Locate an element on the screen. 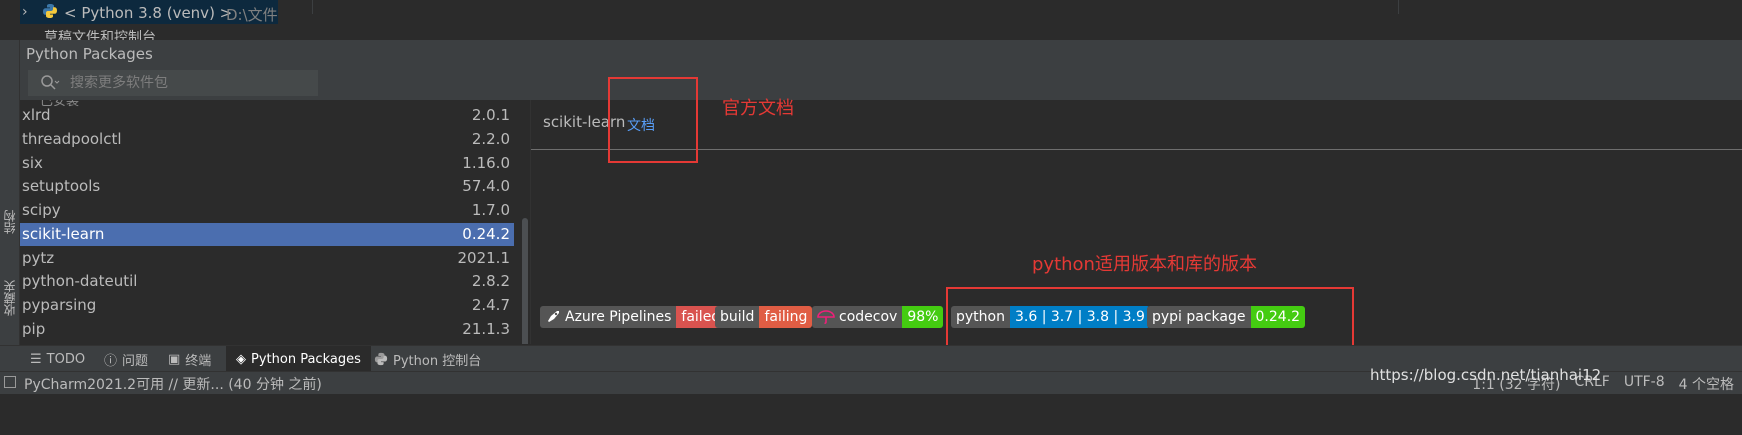  package-version: 2.8.2 is located at coordinates (490, 281).